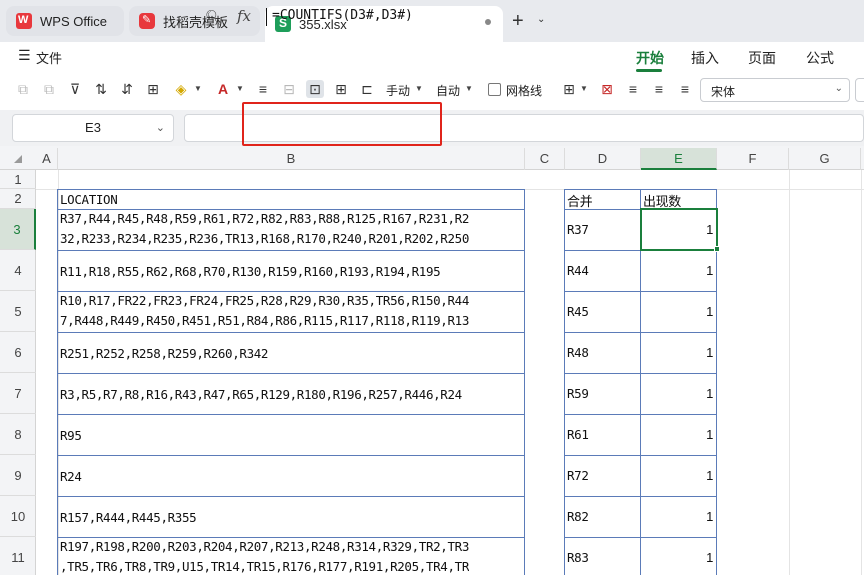  What do you see at coordinates (315, 89) in the screenshot?
I see `fill-down-icon: ⊡` at bounding box center [315, 89].